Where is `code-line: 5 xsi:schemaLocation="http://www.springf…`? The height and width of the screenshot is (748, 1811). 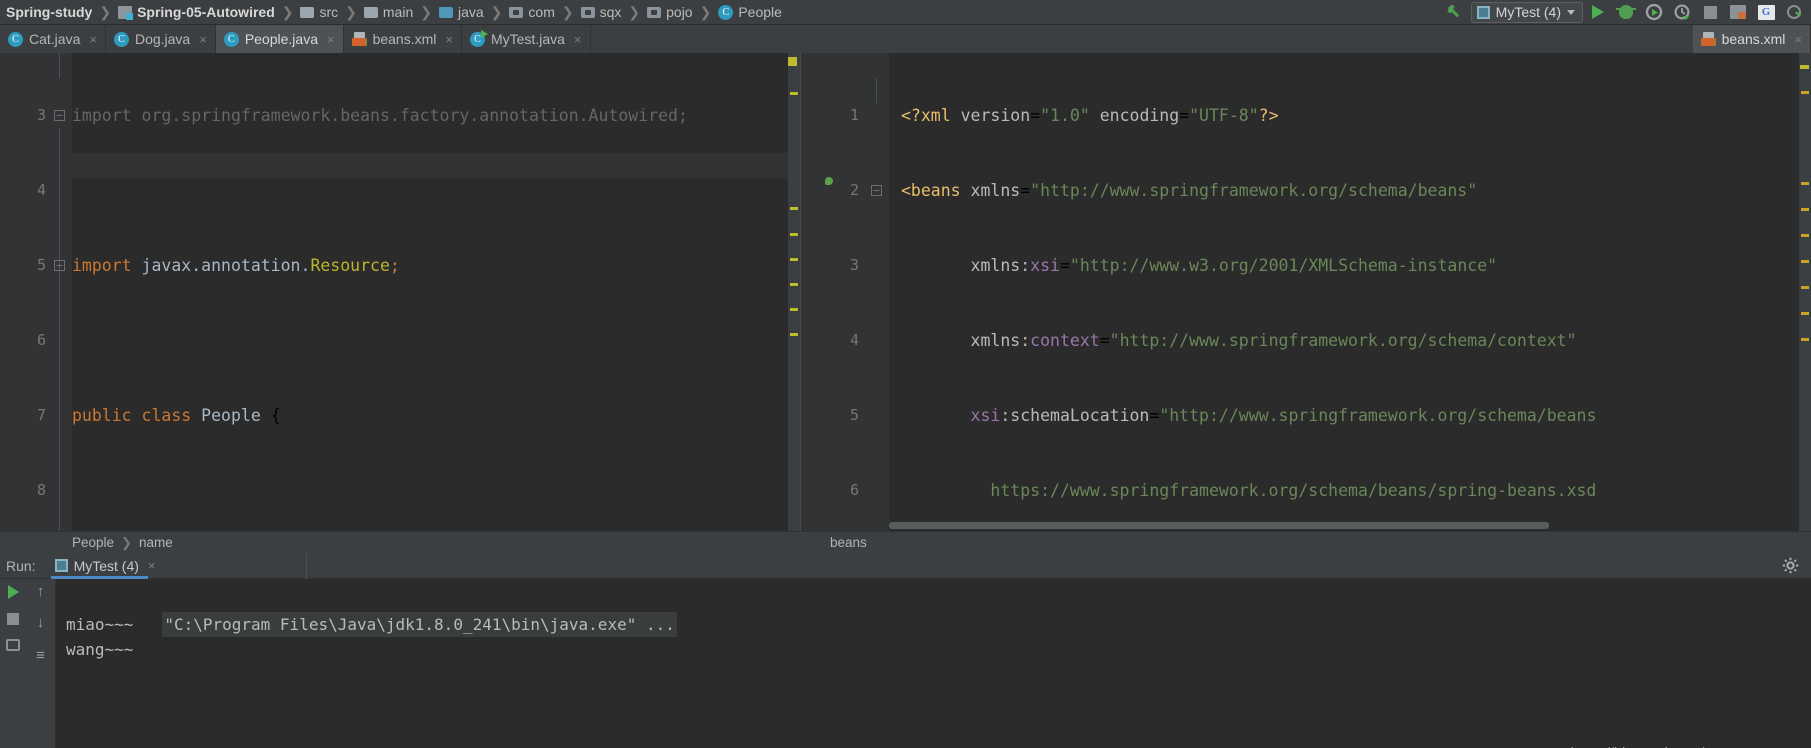
code-line: 5 xsi:schemaLocation="http://www.springf… is located at coordinates (1306, 415).